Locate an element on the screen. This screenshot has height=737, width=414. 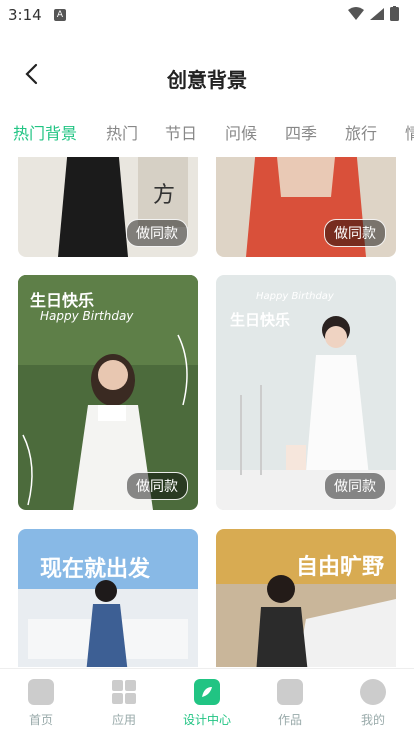
template-card: 方 做同款 is located at coordinates (108, 207).